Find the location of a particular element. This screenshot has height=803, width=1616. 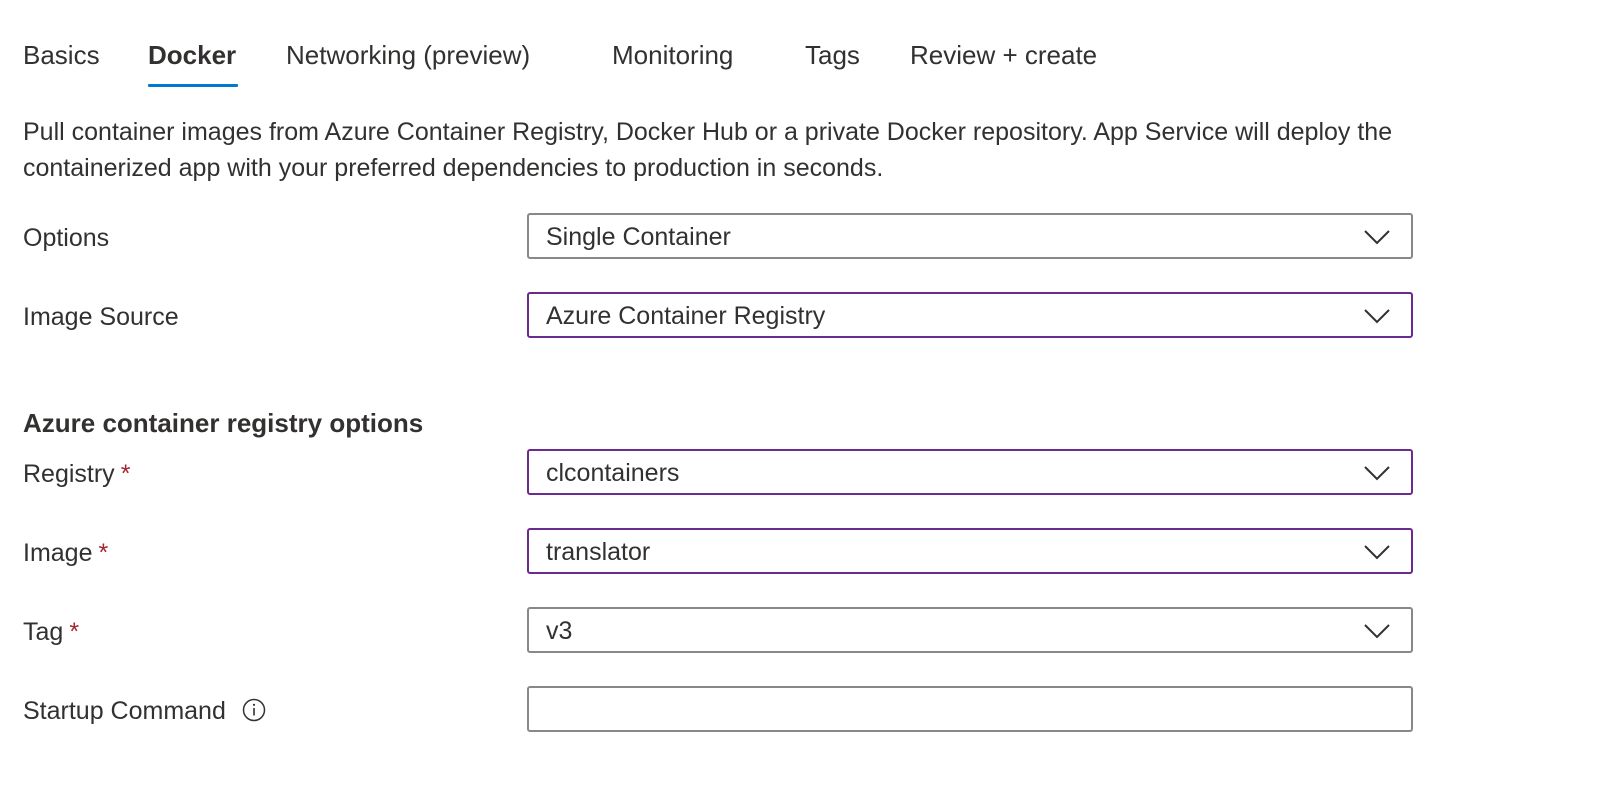

registry-dropdown: clcontainers is located at coordinates (970, 472).